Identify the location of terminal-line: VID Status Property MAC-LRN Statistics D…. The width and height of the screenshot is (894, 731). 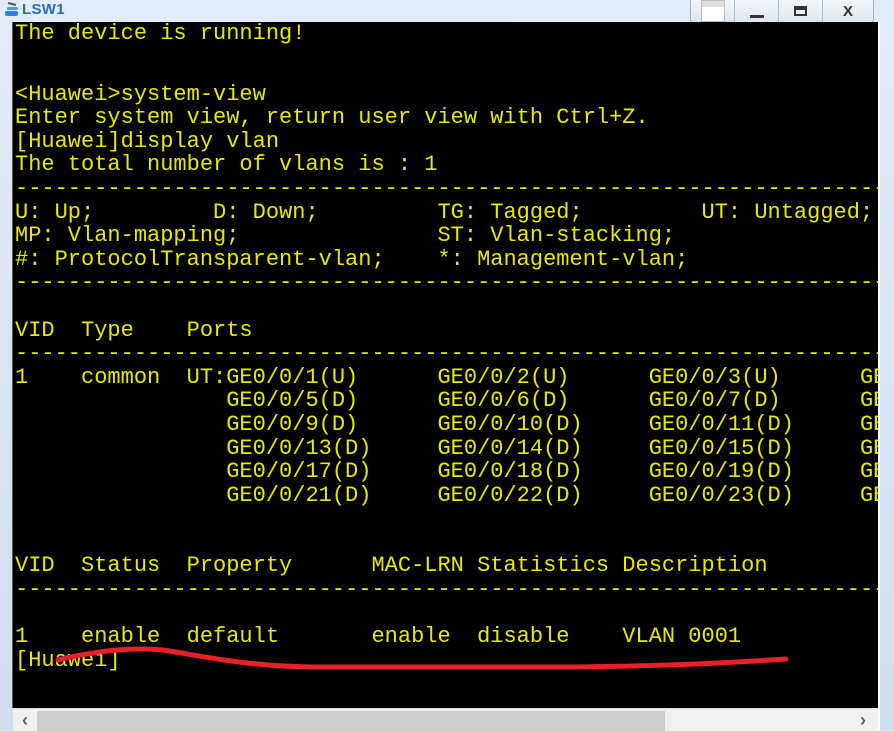
(391, 566).